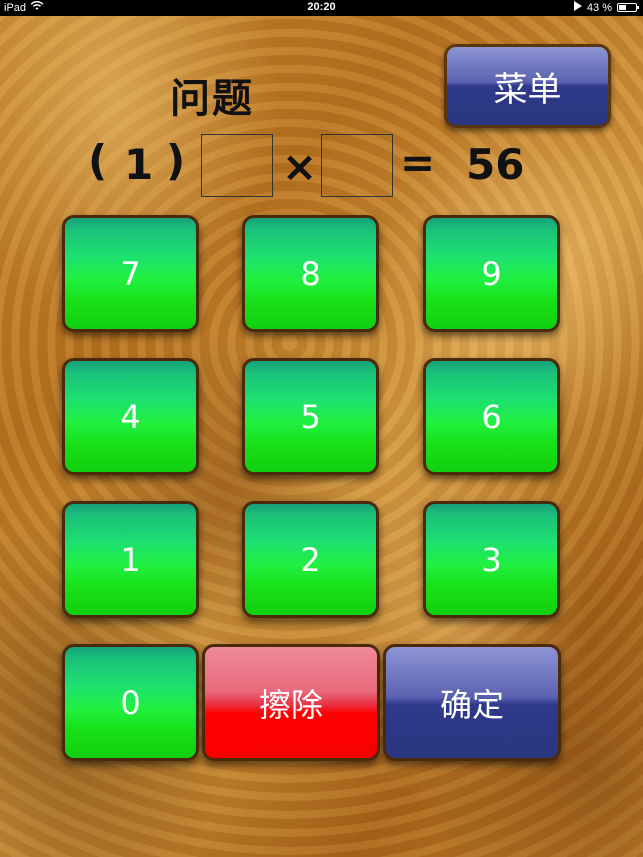 The width and height of the screenshot is (643, 857). What do you see at coordinates (291, 702) in the screenshot?
I see `erase-button: 擦除` at bounding box center [291, 702].